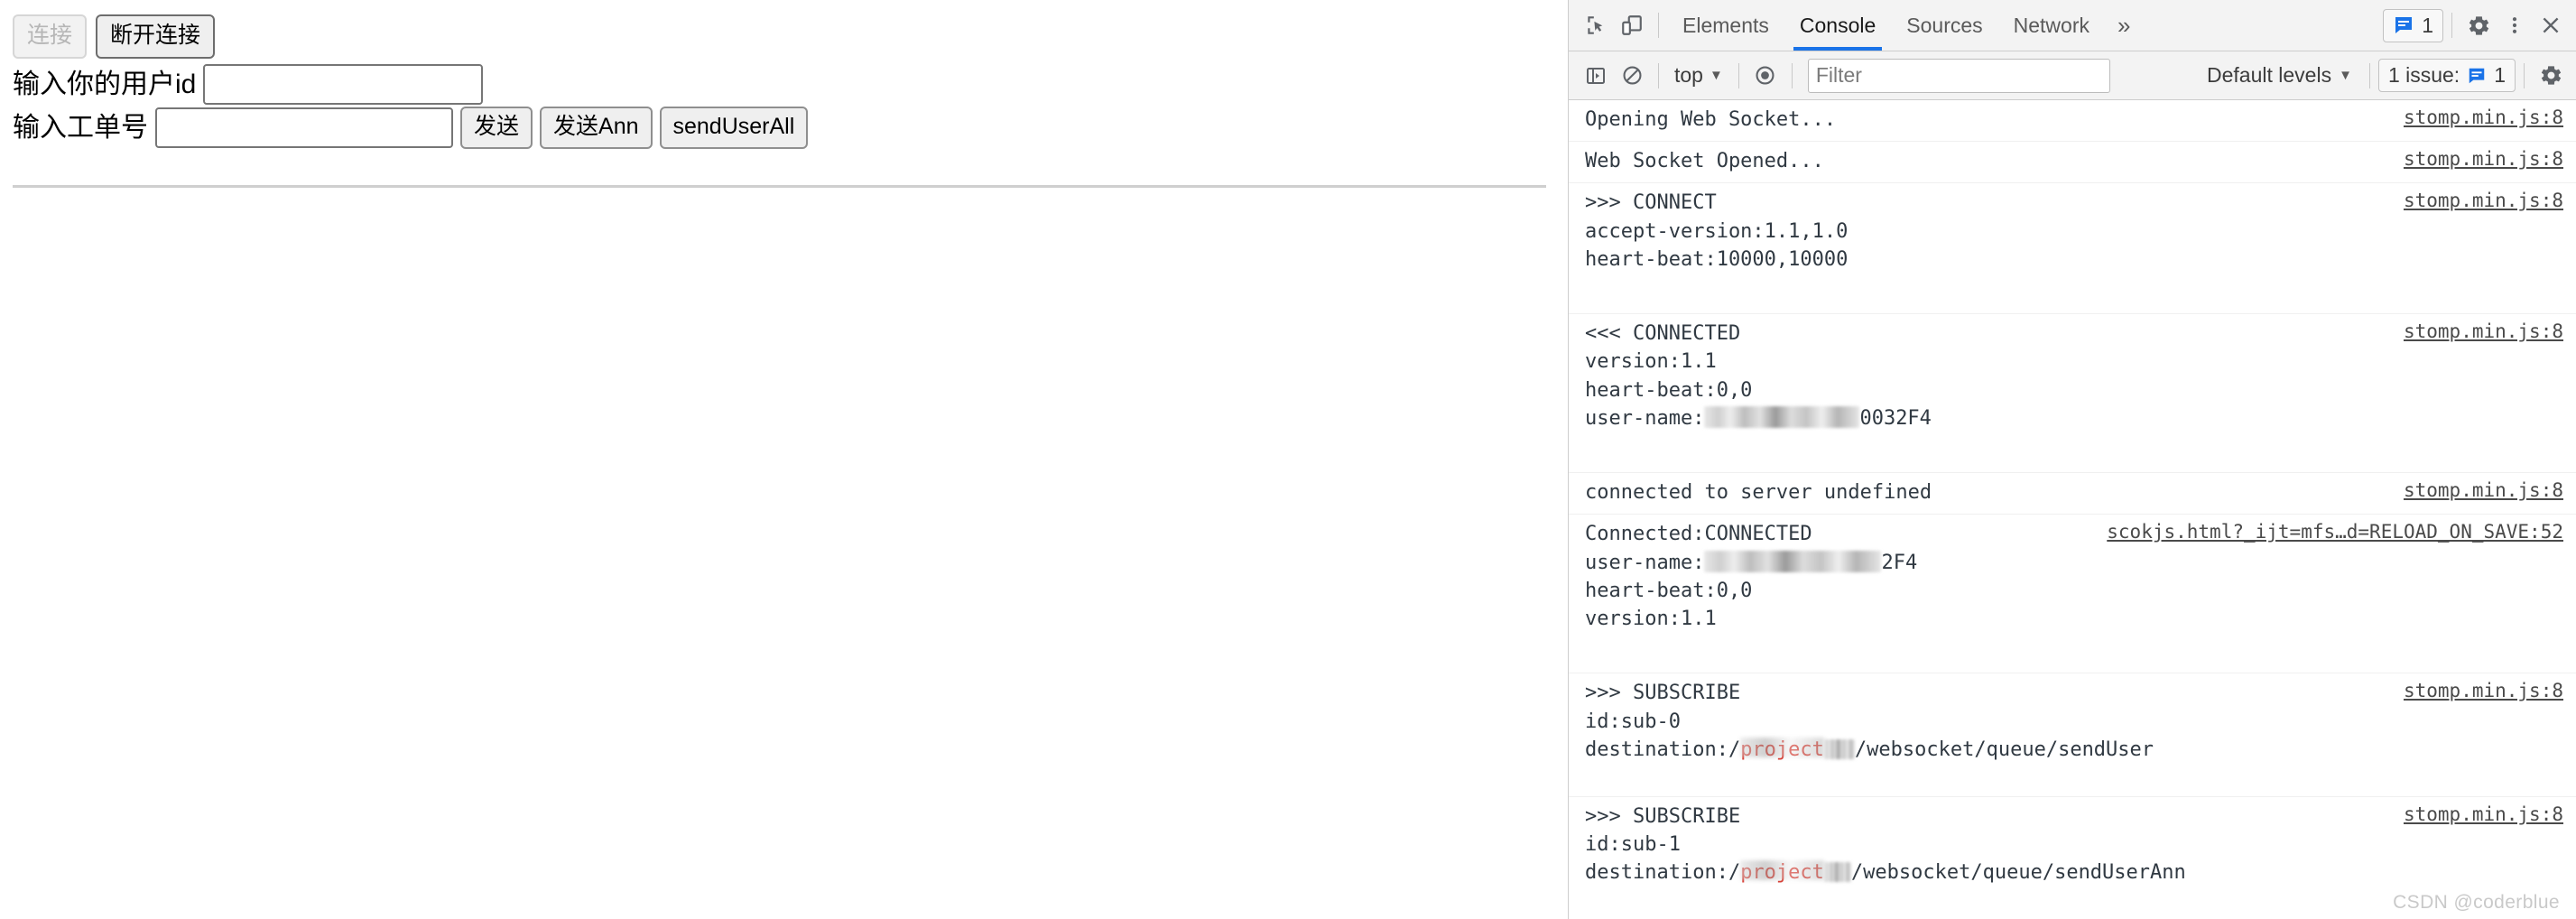 This screenshot has width=2576, height=919. I want to click on console-message: Opening Web Socket... stomp.min.js:8, so click(2072, 121).